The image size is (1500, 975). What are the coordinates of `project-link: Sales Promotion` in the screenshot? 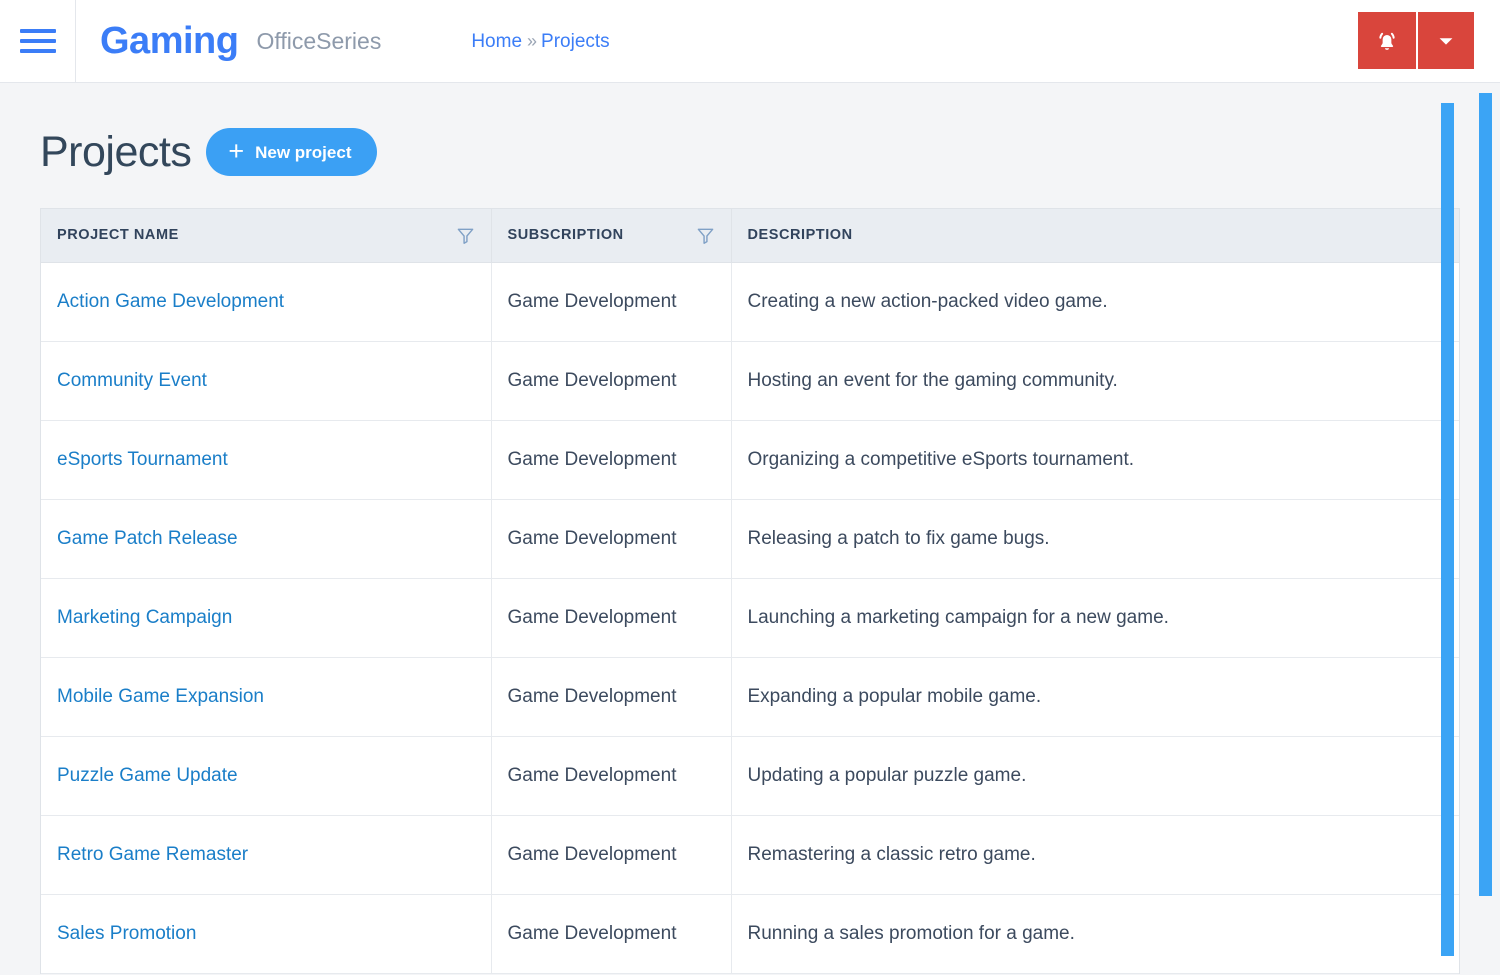 It's located at (126, 933).